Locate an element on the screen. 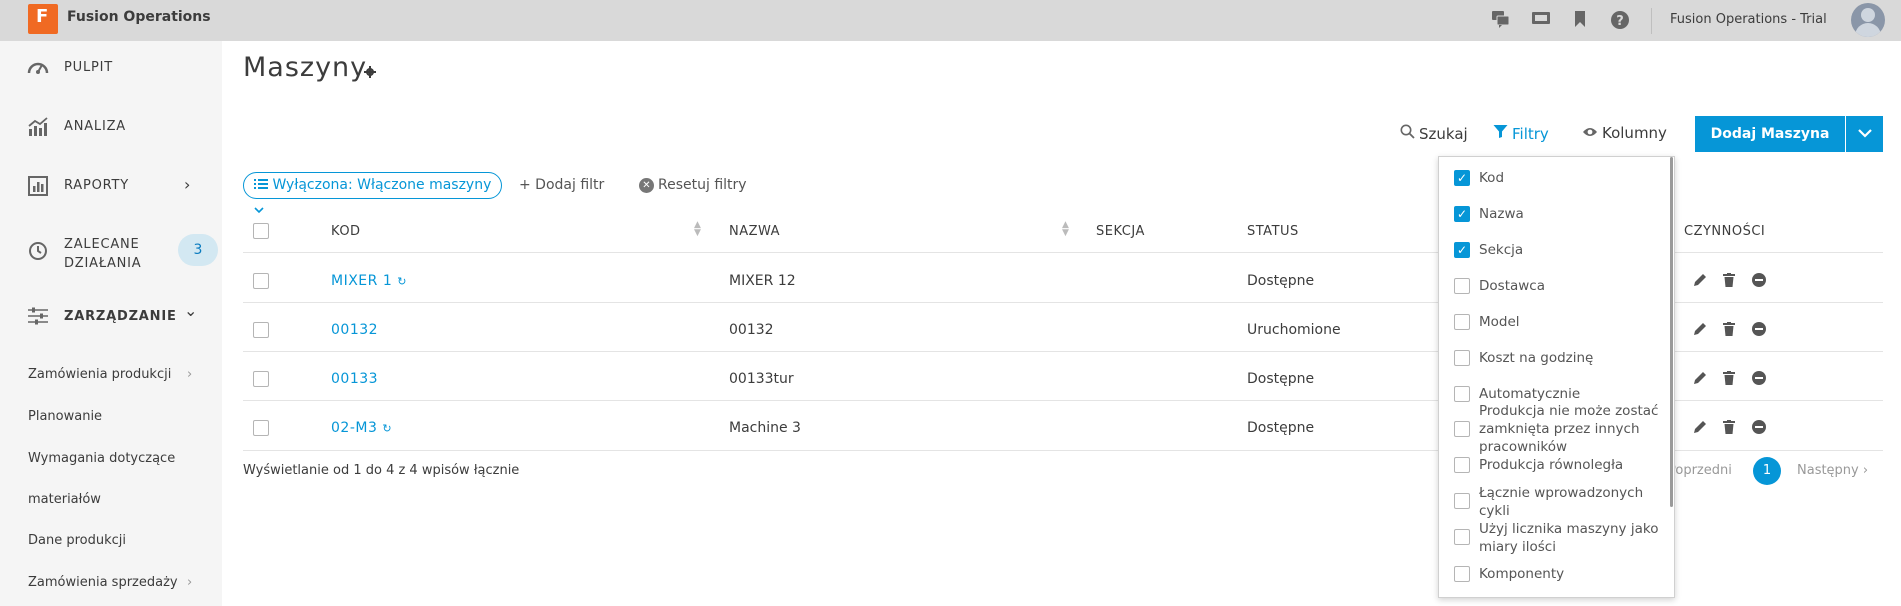 The width and height of the screenshot is (1901, 606). eye-icon is located at coordinates (1590, 133).